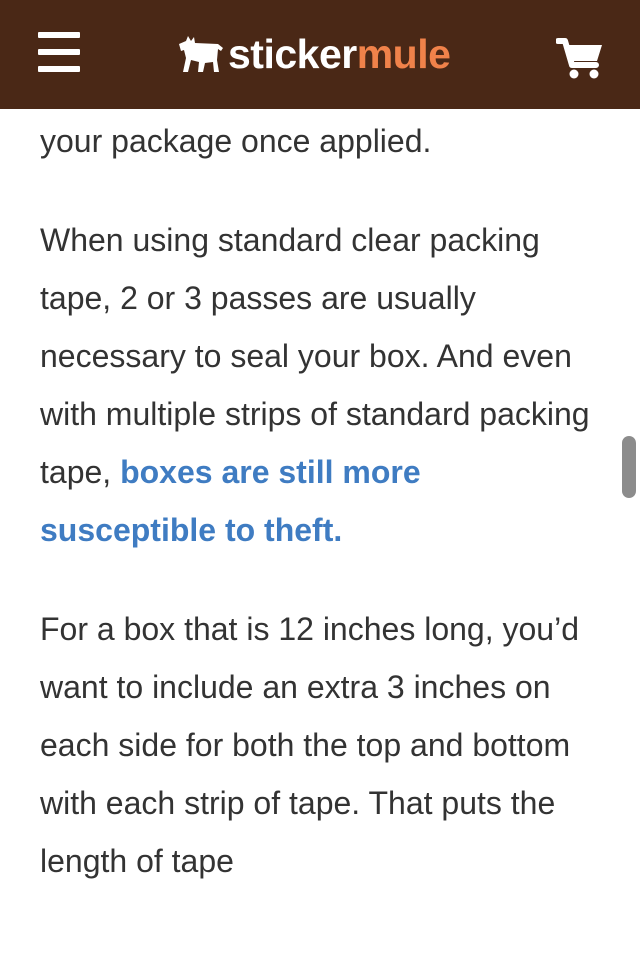 This screenshot has height=959, width=640. Describe the element at coordinates (580, 58) in the screenshot. I see `shopping-cart-icon` at that location.